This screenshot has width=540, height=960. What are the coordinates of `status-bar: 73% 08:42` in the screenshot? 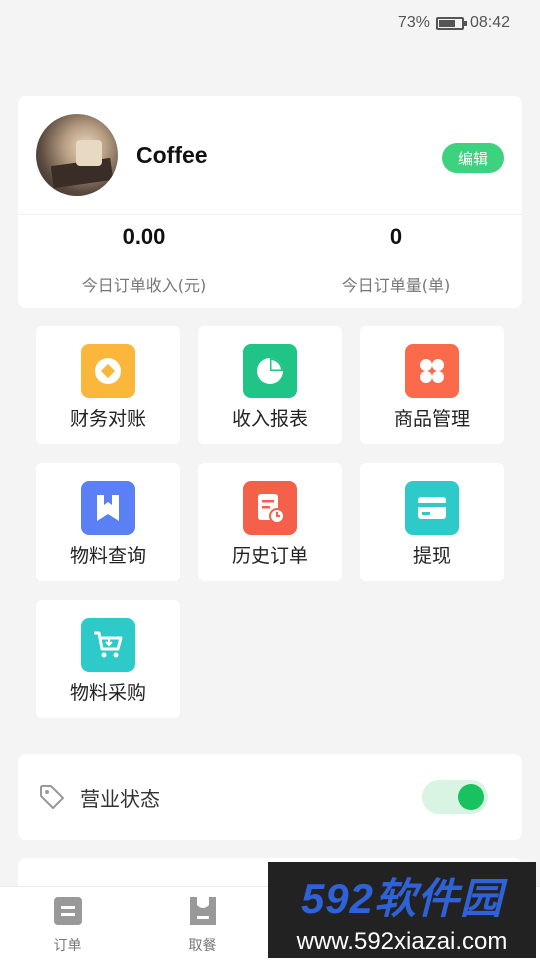 It's located at (270, 23).